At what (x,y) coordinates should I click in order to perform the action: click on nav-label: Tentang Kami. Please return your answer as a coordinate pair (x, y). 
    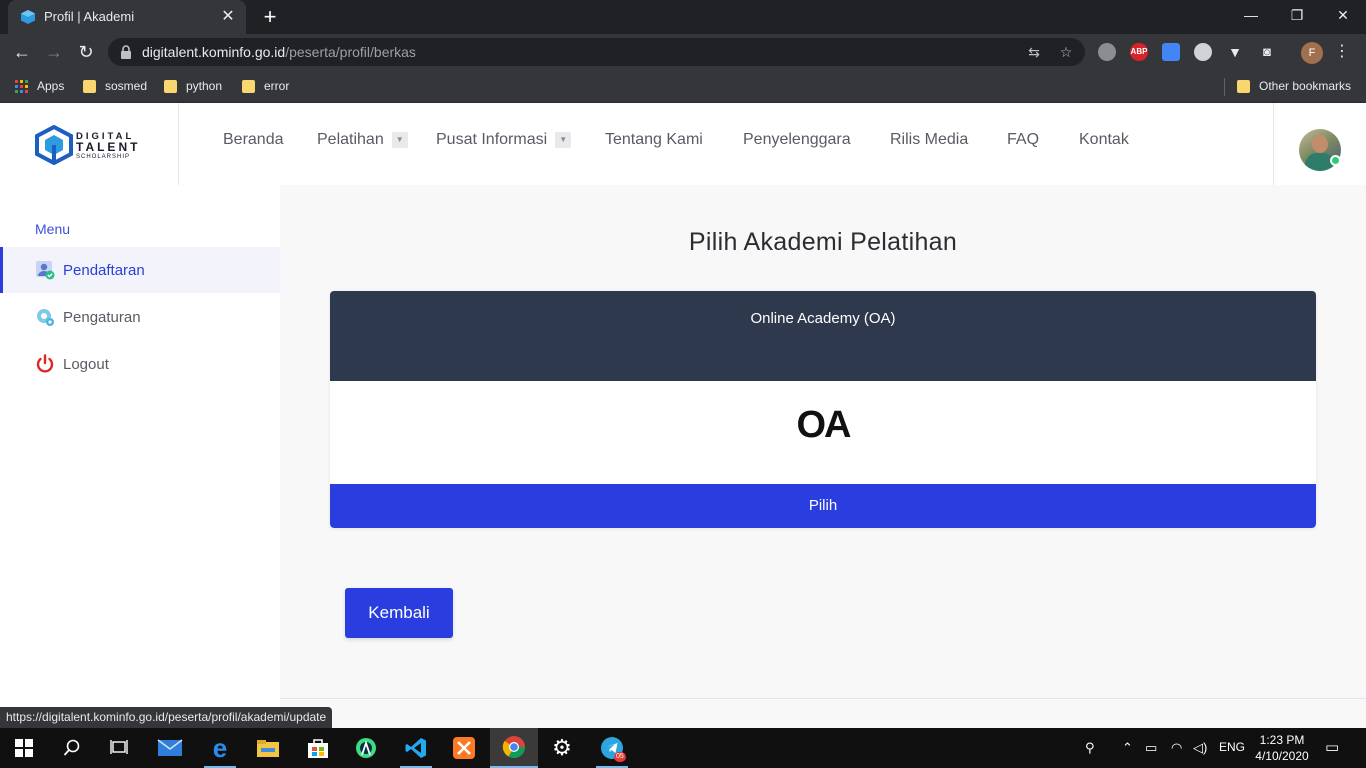
    Looking at the image, I should click on (654, 139).